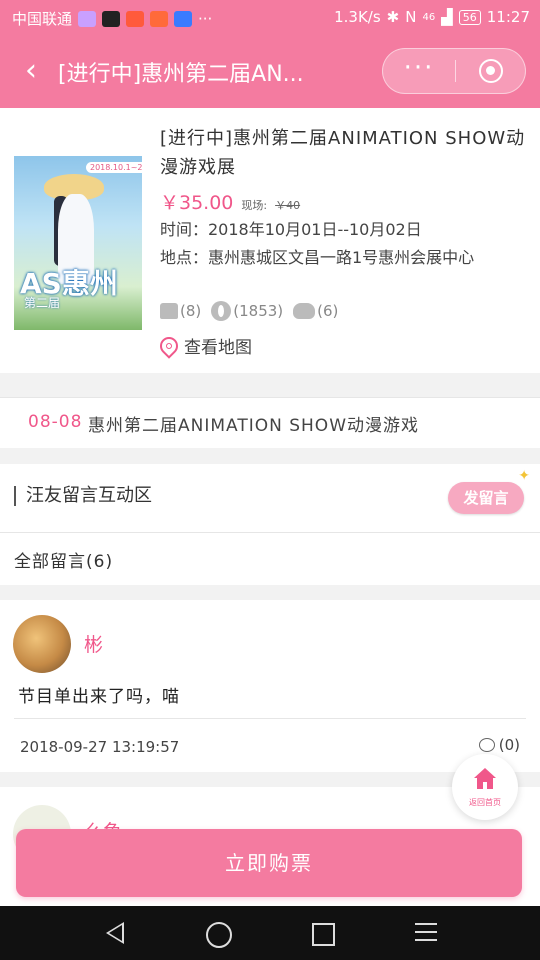 This screenshot has width=540, height=960. What do you see at coordinates (197, 203) in the screenshot?
I see `ticket-price: ￥35.00` at bounding box center [197, 203].